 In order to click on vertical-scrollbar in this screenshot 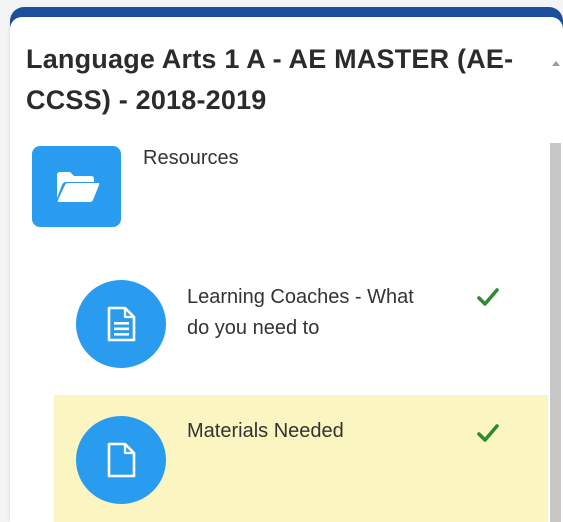, I will do `click(555, 284)`.